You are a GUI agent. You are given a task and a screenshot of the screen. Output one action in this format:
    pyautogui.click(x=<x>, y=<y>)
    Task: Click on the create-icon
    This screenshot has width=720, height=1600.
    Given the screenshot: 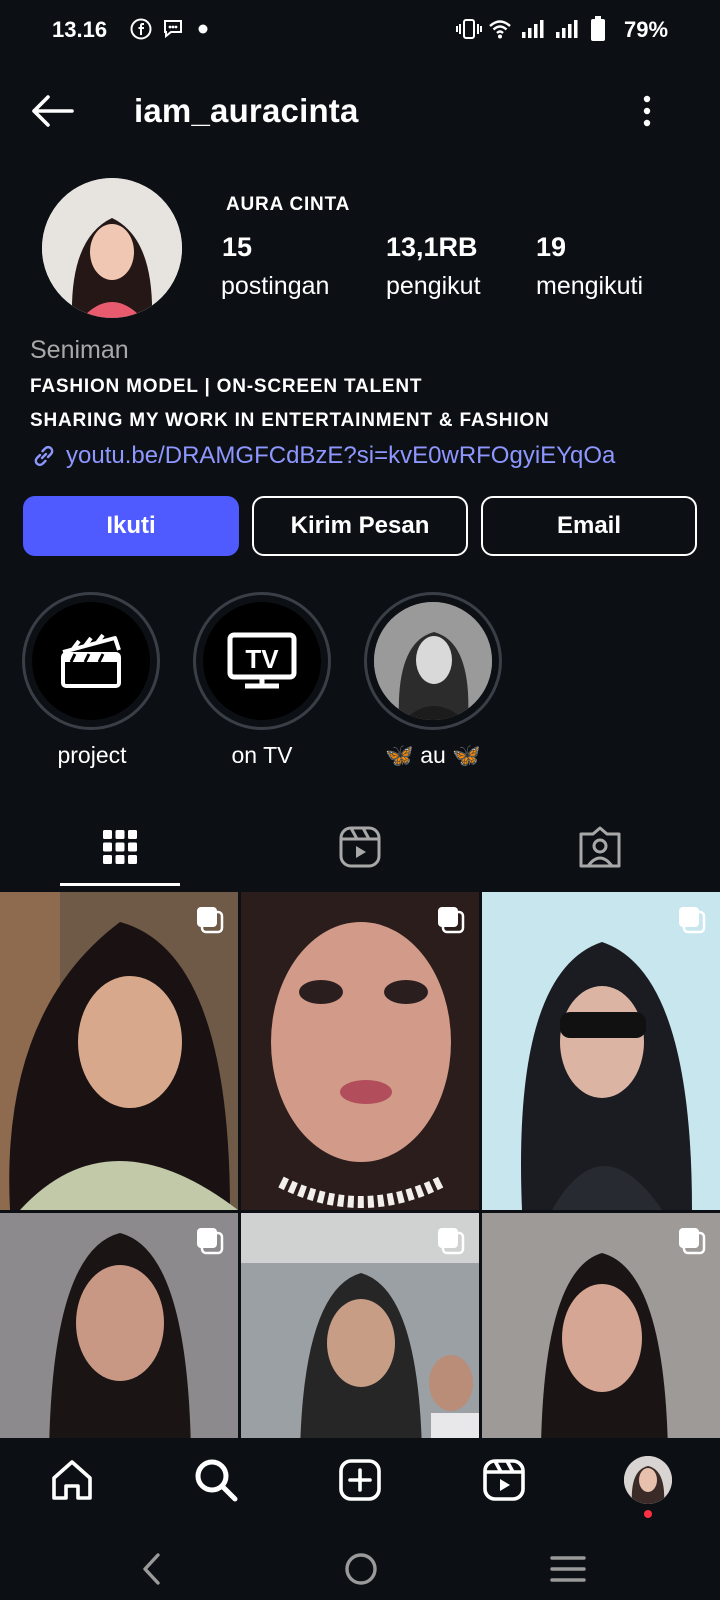 What is the action you would take?
    pyautogui.click(x=360, y=1480)
    